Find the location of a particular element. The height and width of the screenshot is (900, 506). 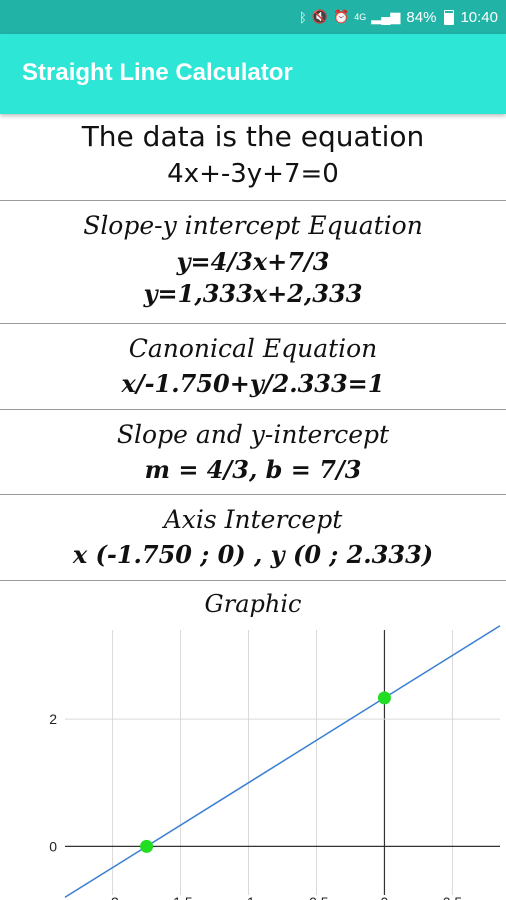

x-tick-label: -1.5 is located at coordinates (180, 897).